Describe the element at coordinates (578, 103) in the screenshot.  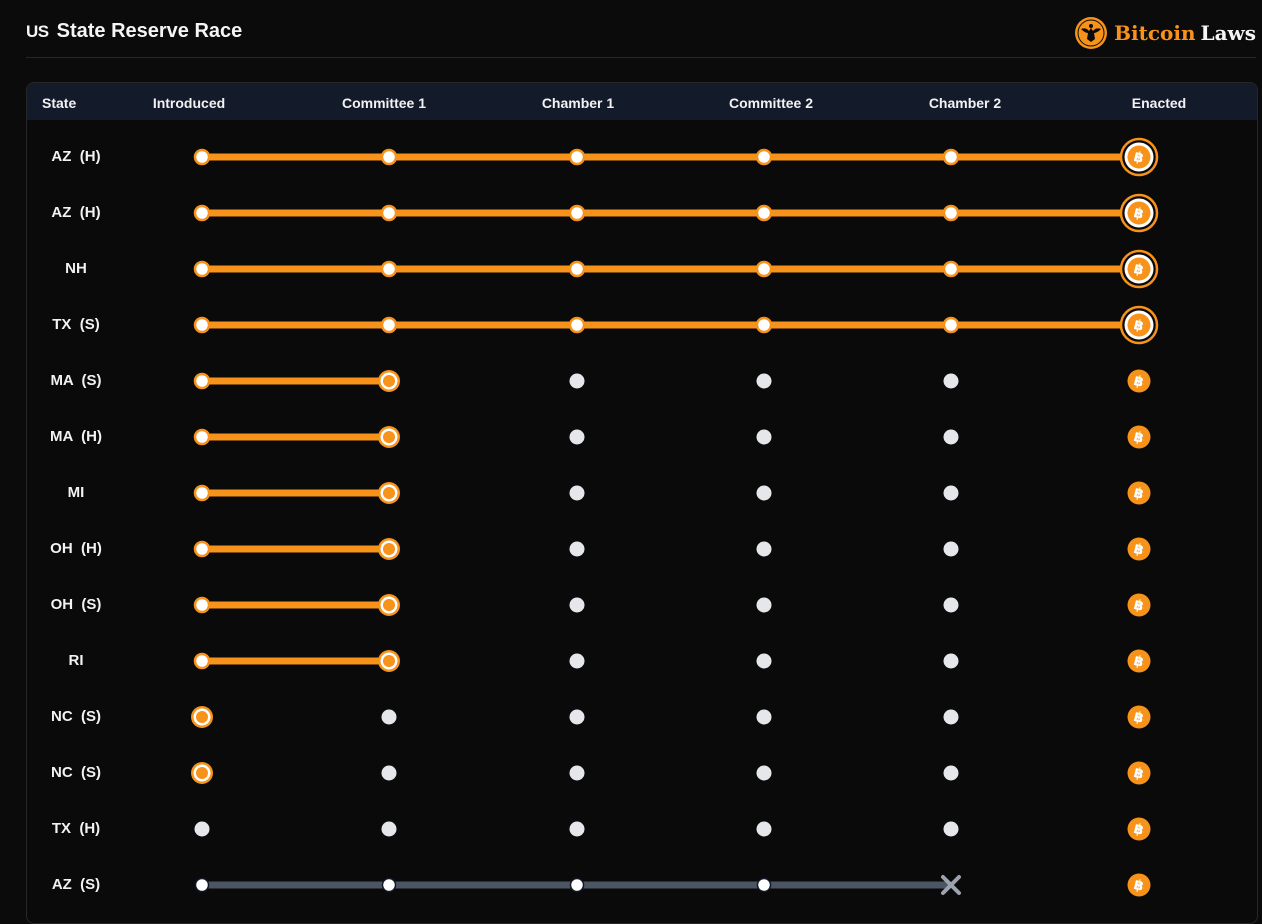
I see `column-header-chamber-1: Chamber 1` at that location.